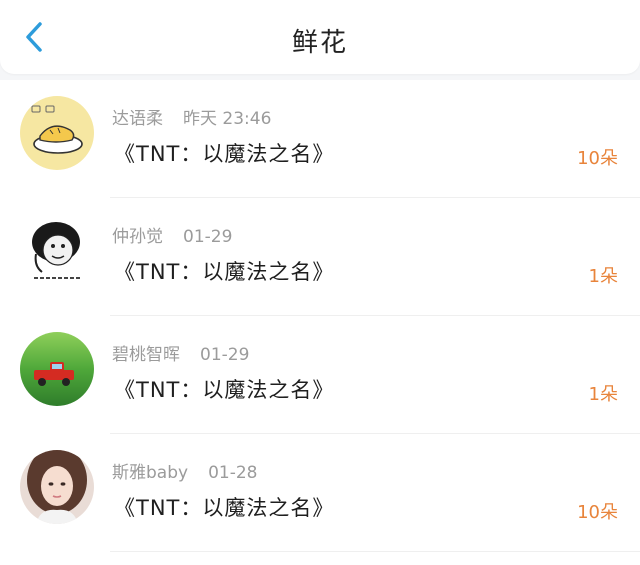 This screenshot has height=565, width=640. What do you see at coordinates (137, 119) in the screenshot?
I see `username: 达语柔` at bounding box center [137, 119].